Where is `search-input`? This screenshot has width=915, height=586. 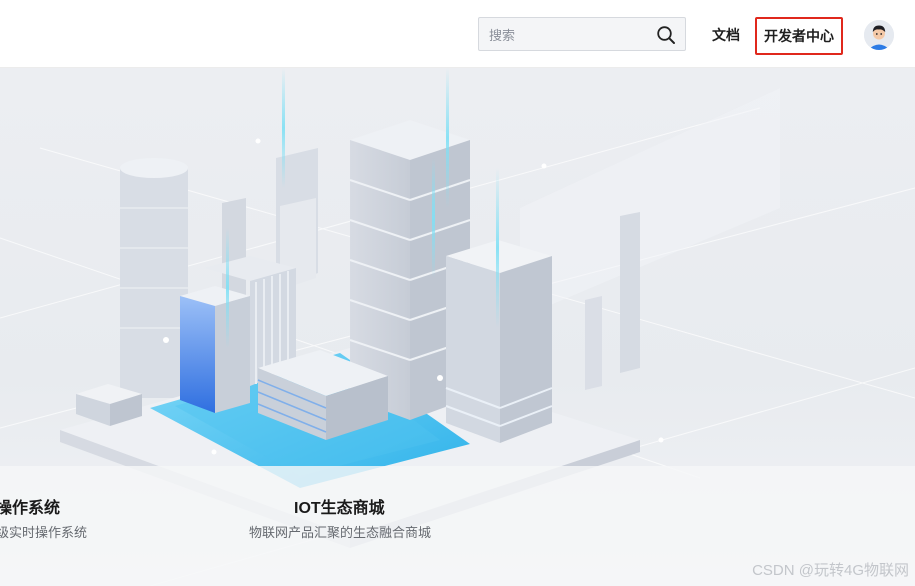
search-input is located at coordinates (570, 35).